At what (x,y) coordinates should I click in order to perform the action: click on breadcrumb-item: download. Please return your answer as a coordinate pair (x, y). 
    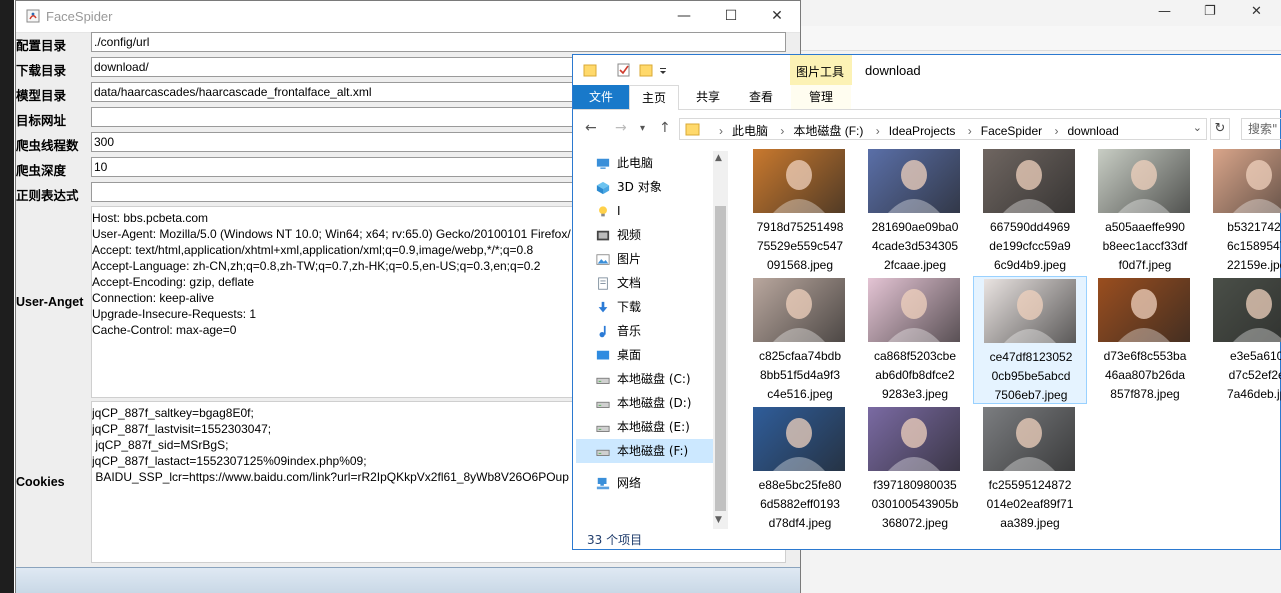
    Looking at the image, I should click on (1092, 131).